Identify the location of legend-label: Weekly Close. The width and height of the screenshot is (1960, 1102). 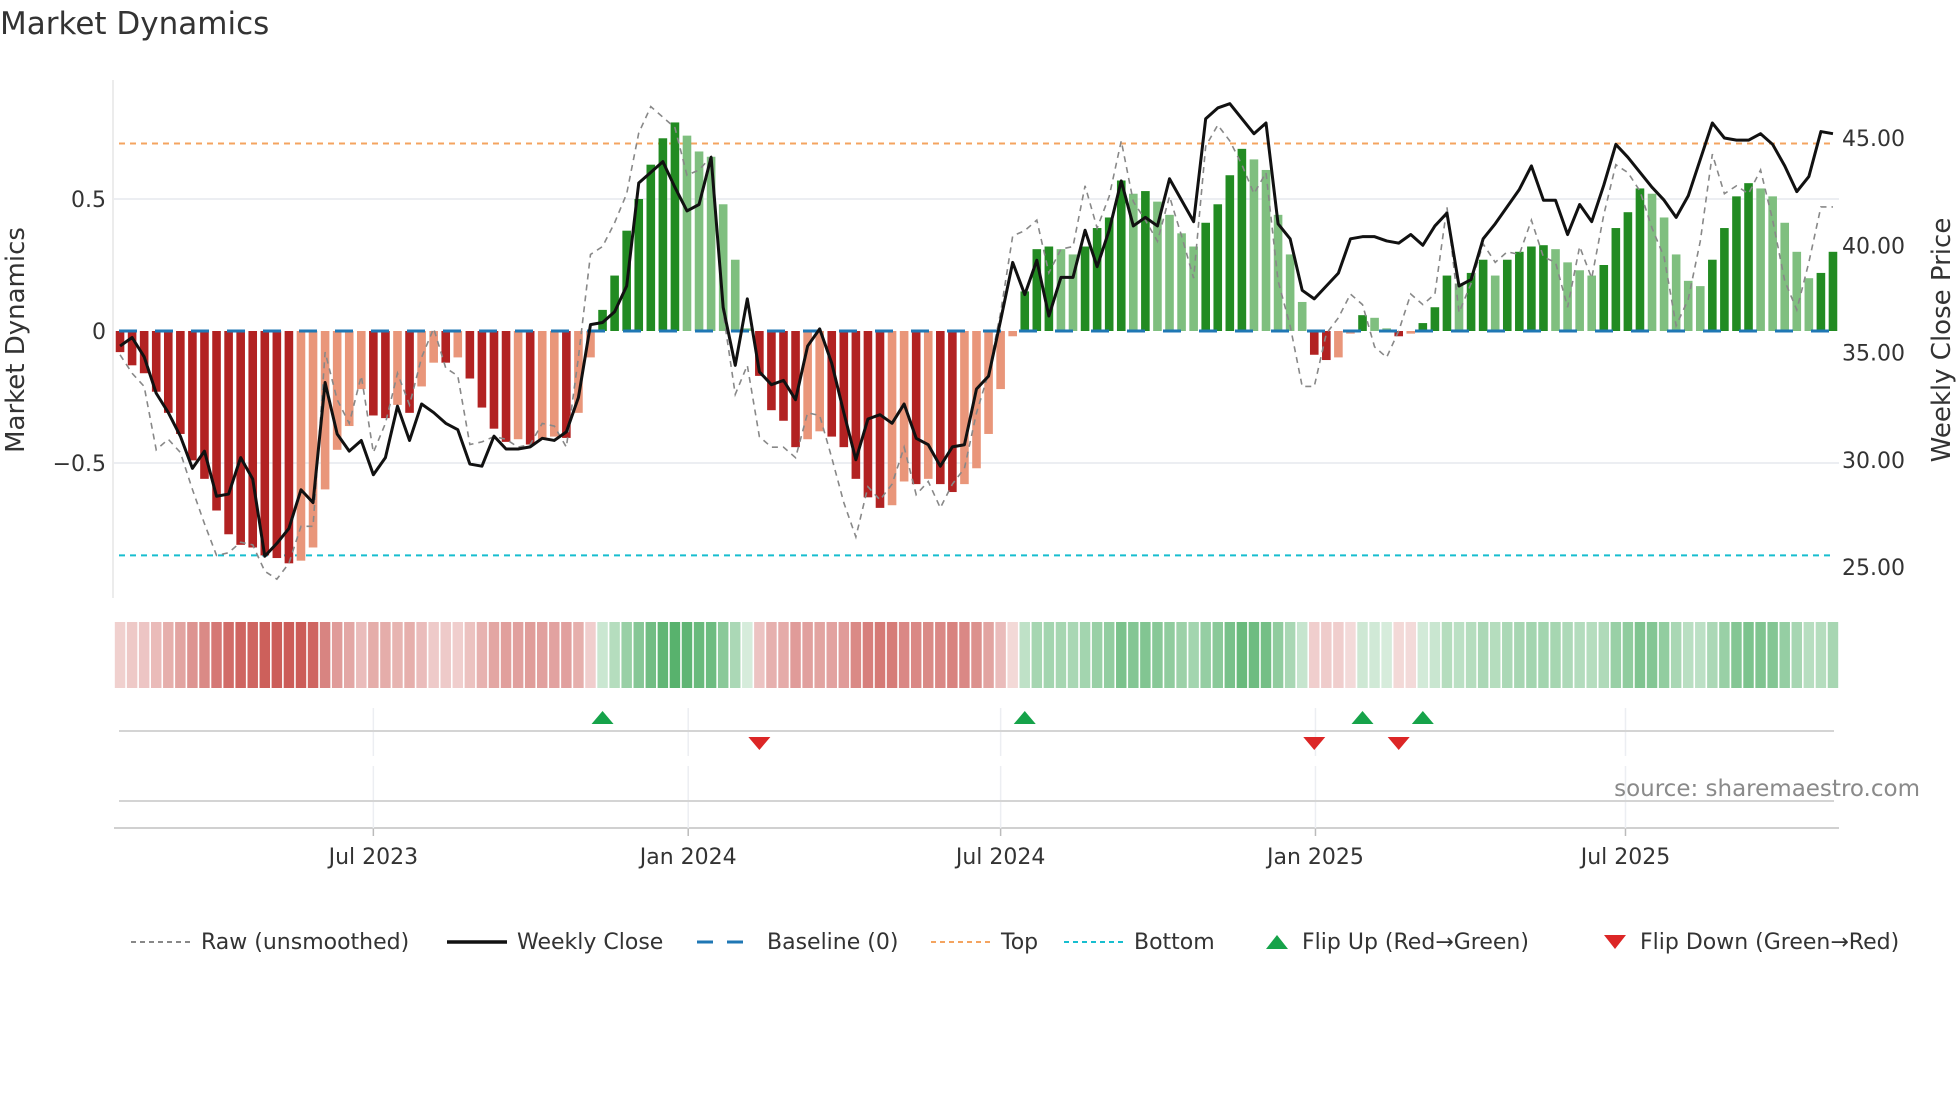
(590, 942).